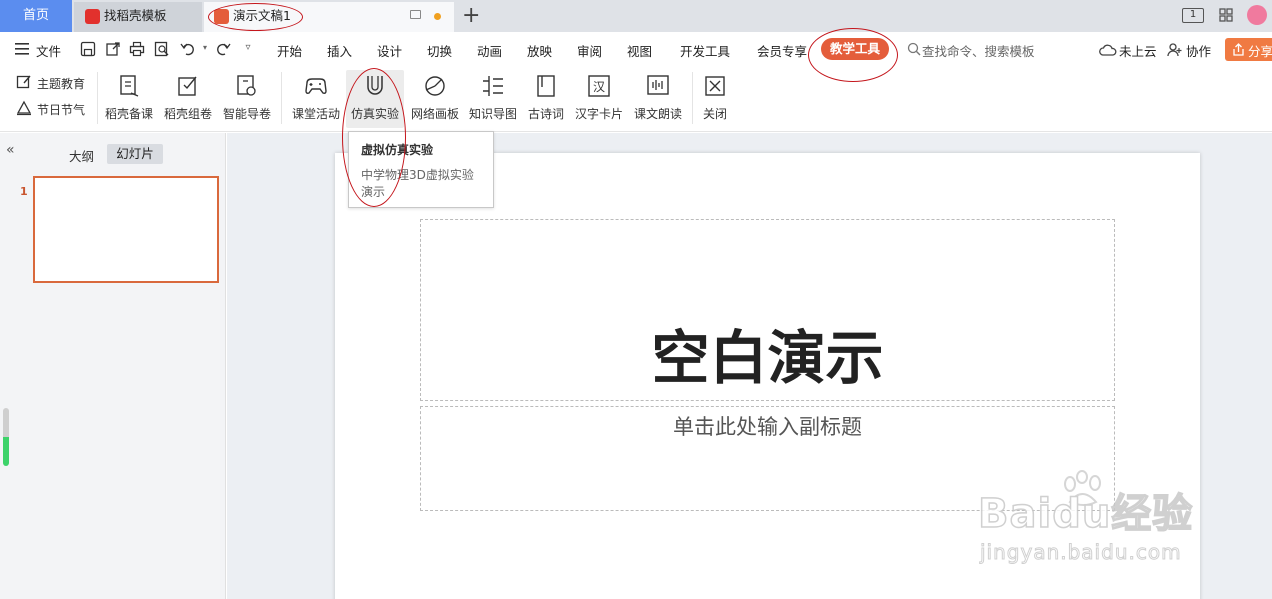 Image resolution: width=1272 pixels, height=599 pixels. Describe the element at coordinates (289, 50) in the screenshot. I see `menu-start: 开始` at that location.